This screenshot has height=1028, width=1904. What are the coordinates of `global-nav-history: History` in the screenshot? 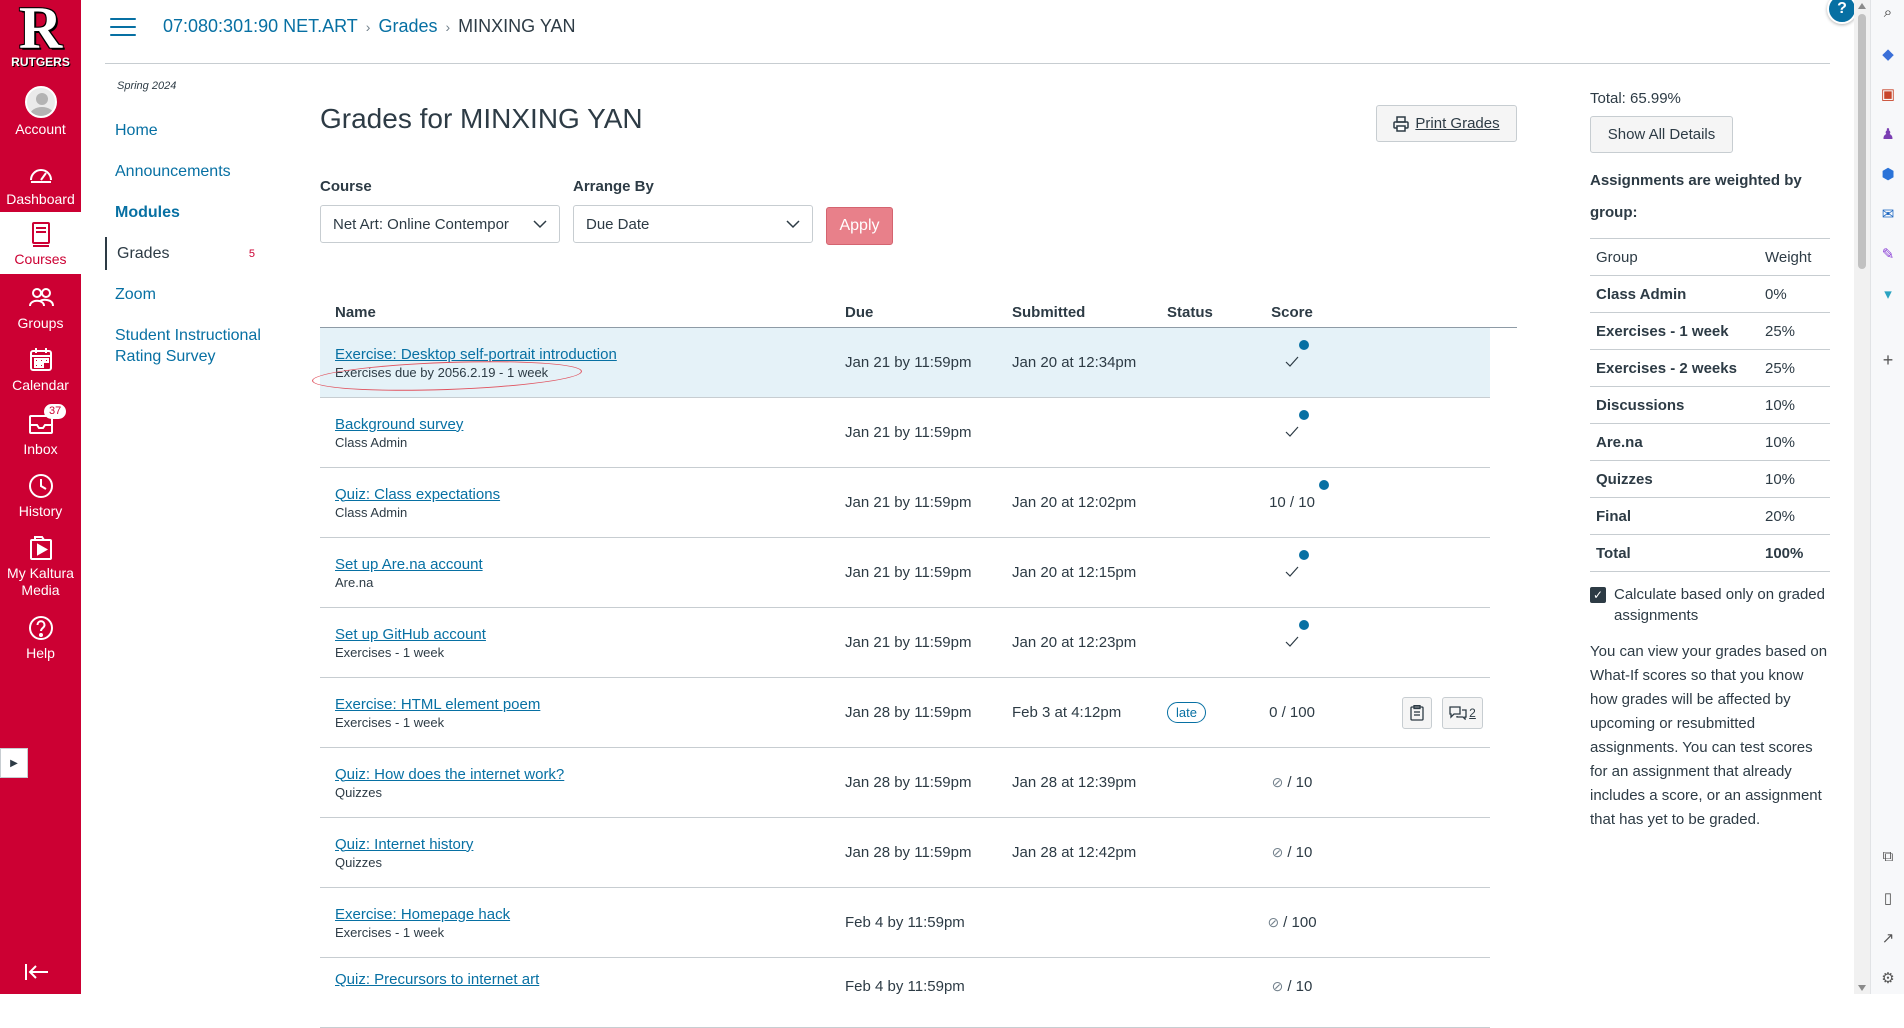 It's located at (40, 503).